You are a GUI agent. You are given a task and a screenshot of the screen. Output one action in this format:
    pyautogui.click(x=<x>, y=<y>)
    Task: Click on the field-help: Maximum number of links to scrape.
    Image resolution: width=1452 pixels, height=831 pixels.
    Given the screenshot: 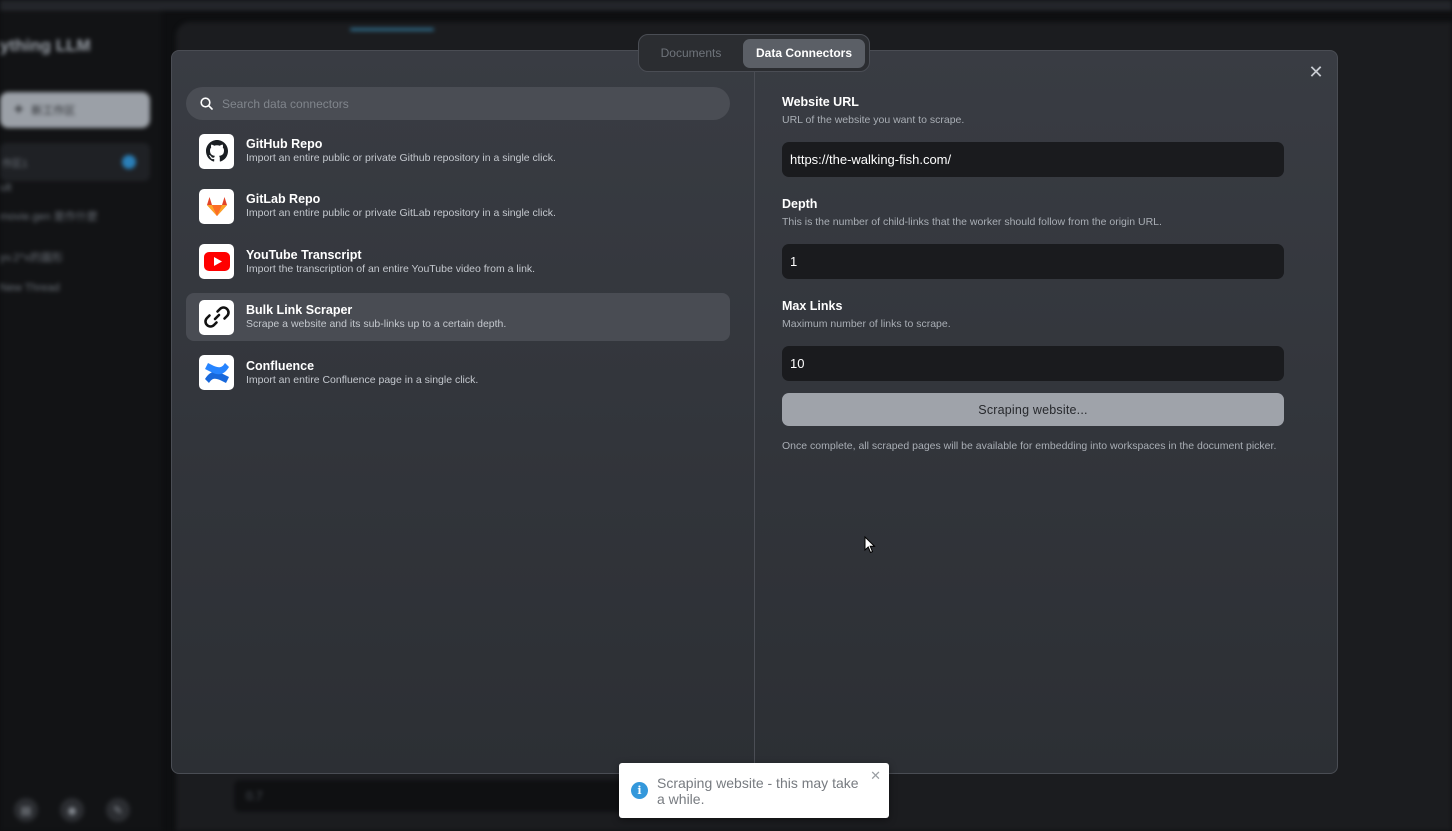 What is the action you would take?
    pyautogui.click(x=866, y=324)
    